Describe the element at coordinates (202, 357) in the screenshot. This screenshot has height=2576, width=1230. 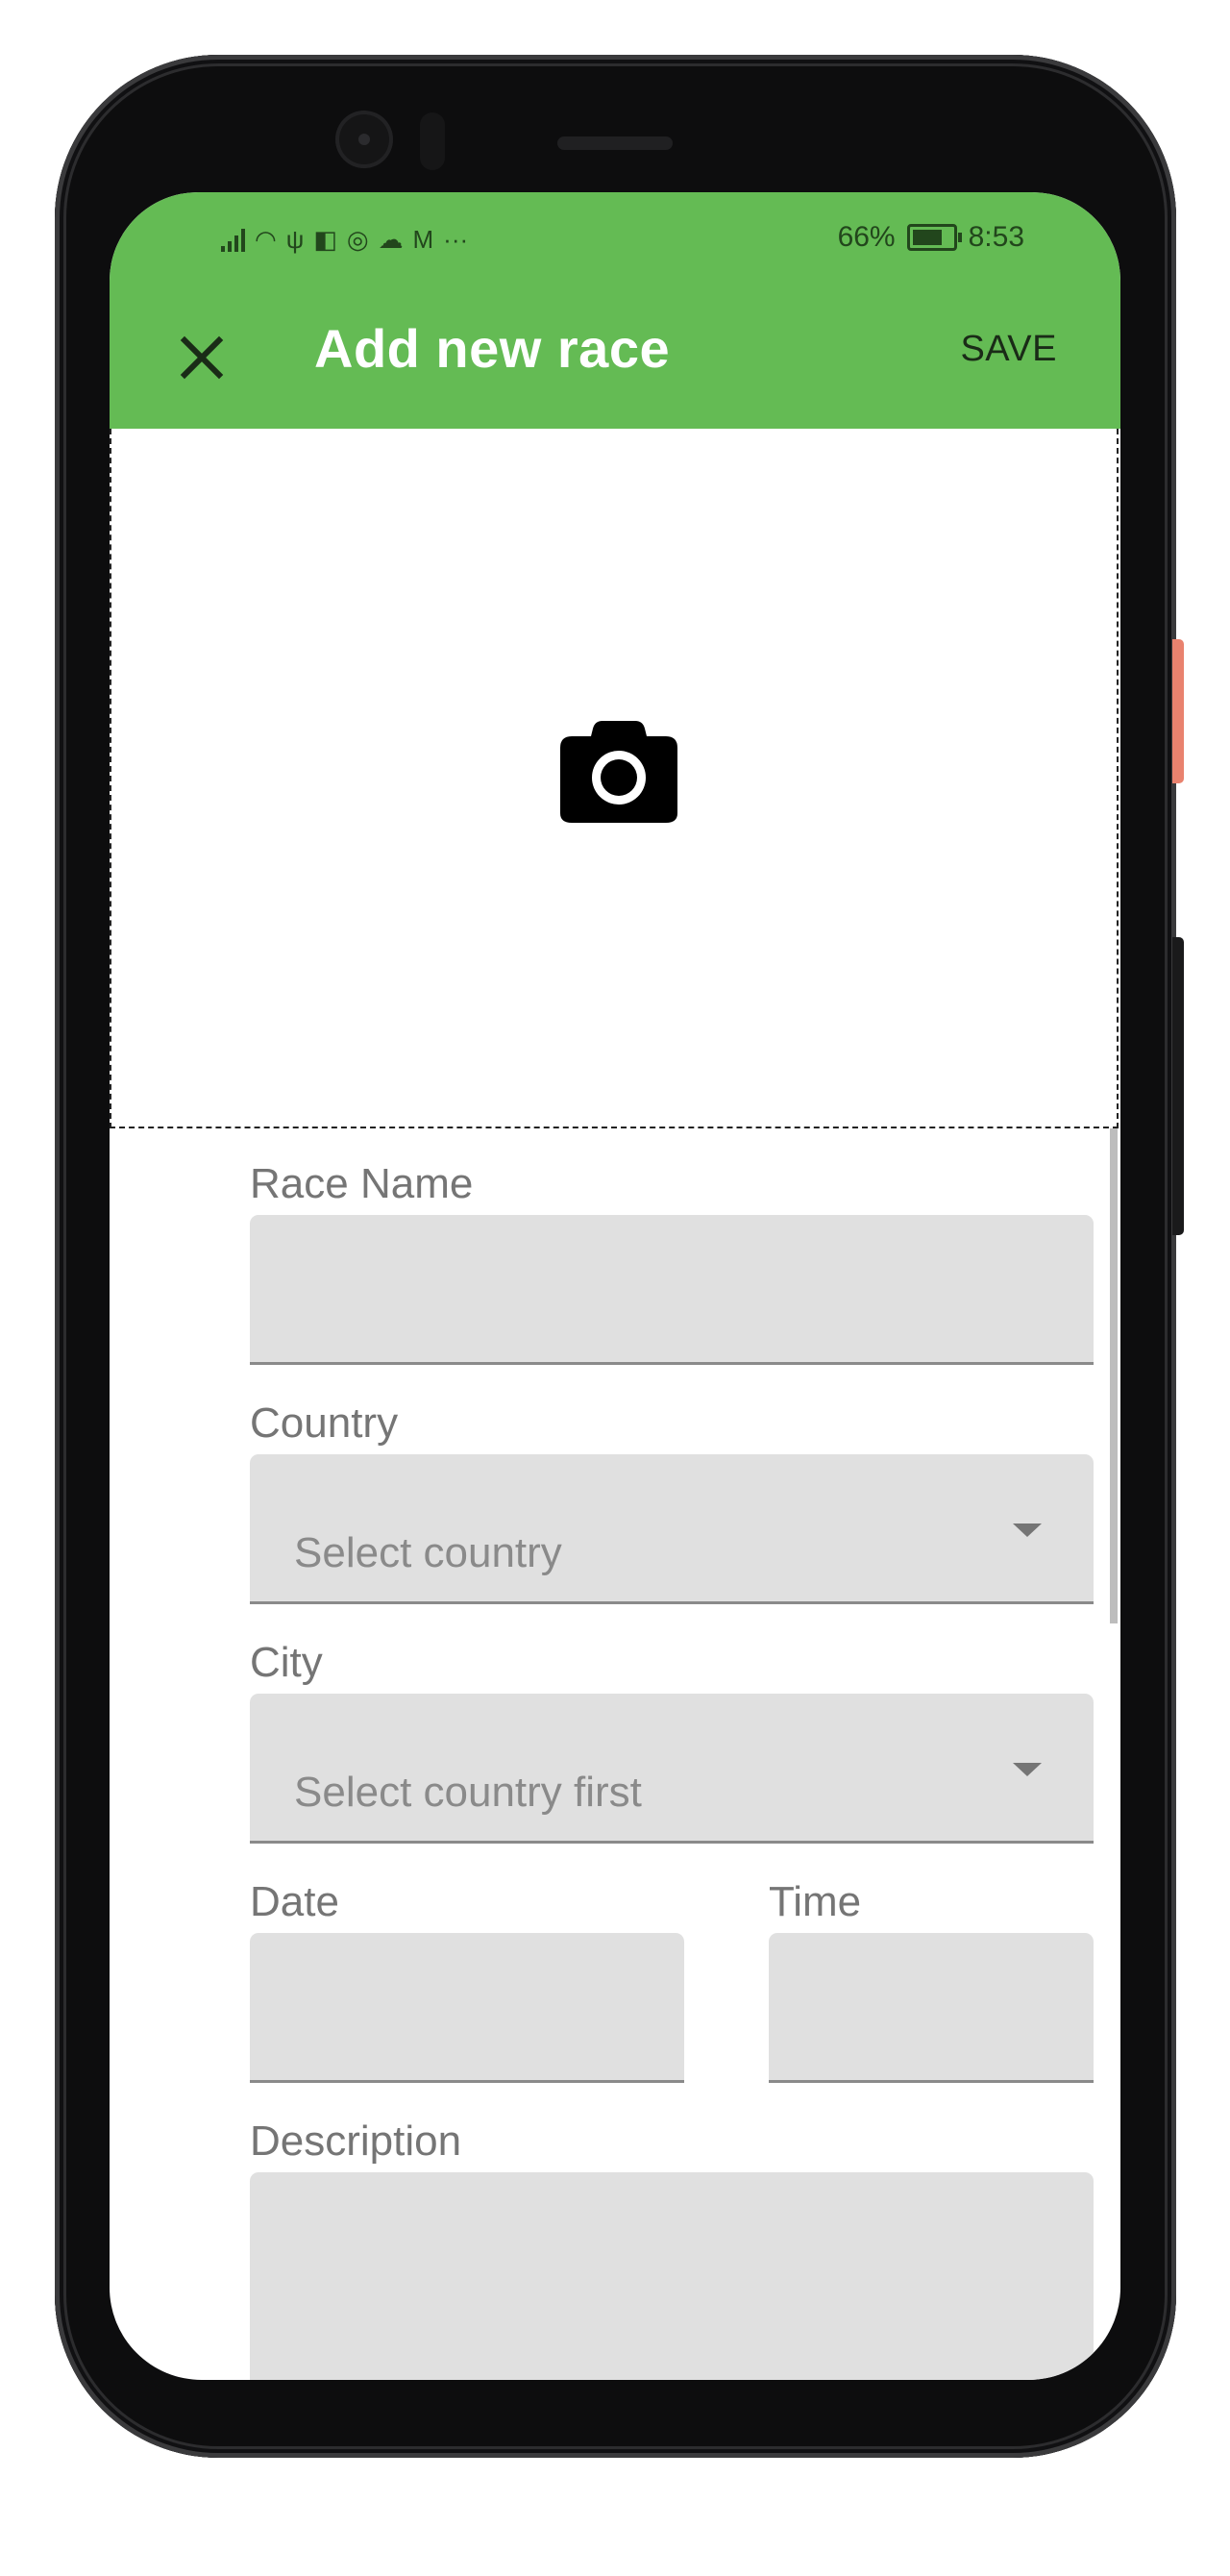
I see `close-icon` at that location.